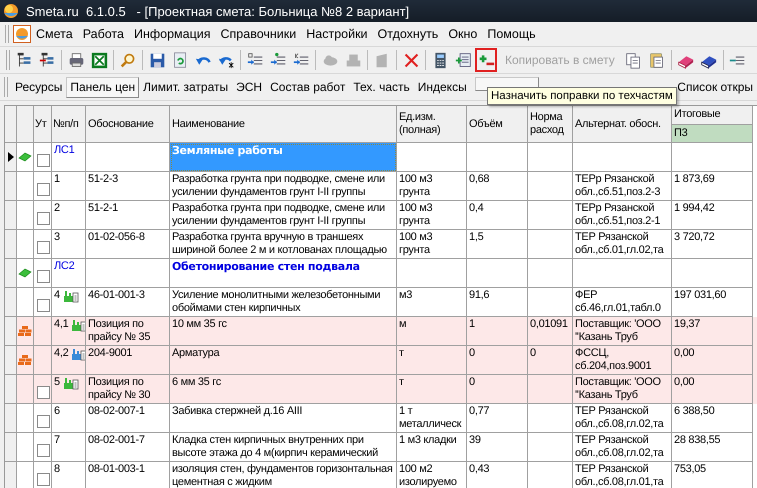  What do you see at coordinates (657, 60) in the screenshot?
I see `paste-icon` at bounding box center [657, 60].